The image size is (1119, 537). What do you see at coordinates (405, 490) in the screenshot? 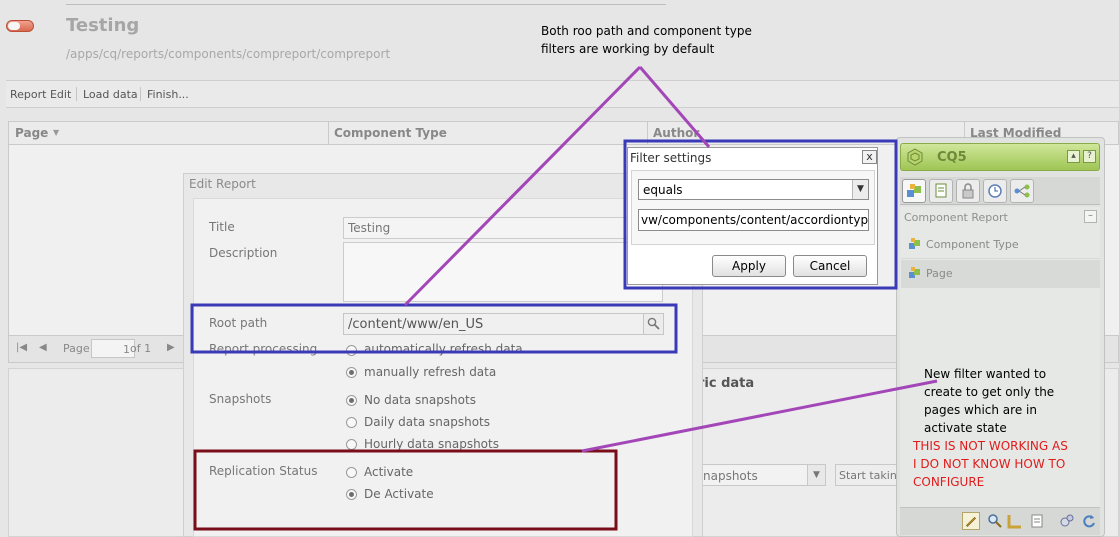
I see `replication-highlight-box` at bounding box center [405, 490].